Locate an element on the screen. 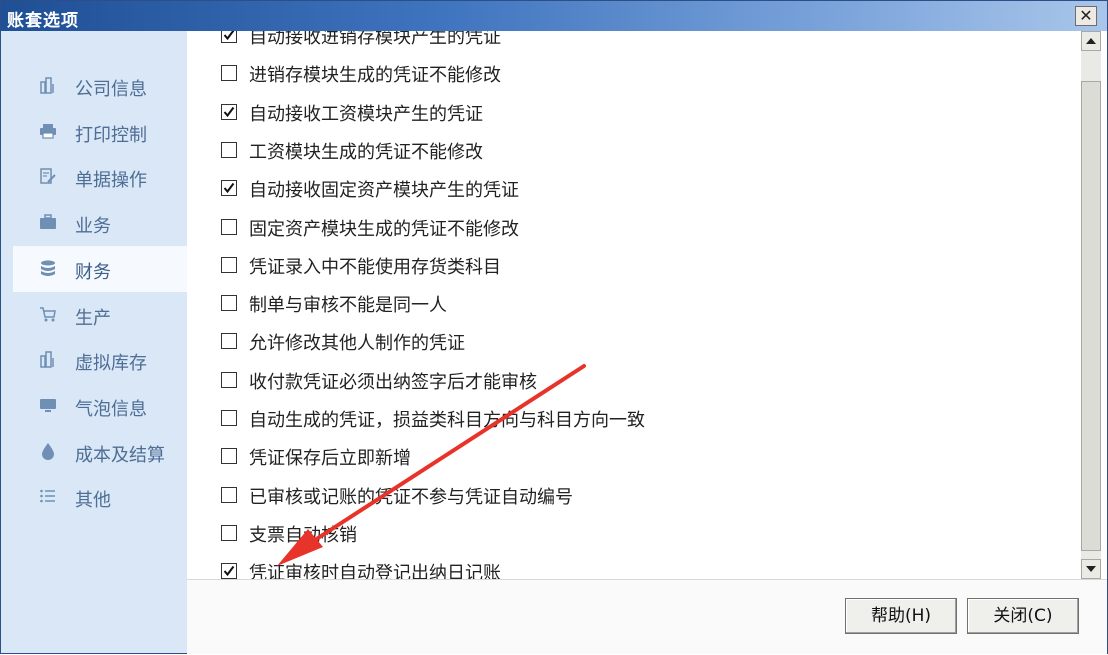  sidebar-item: 虚拟库存 is located at coordinates (100, 360).